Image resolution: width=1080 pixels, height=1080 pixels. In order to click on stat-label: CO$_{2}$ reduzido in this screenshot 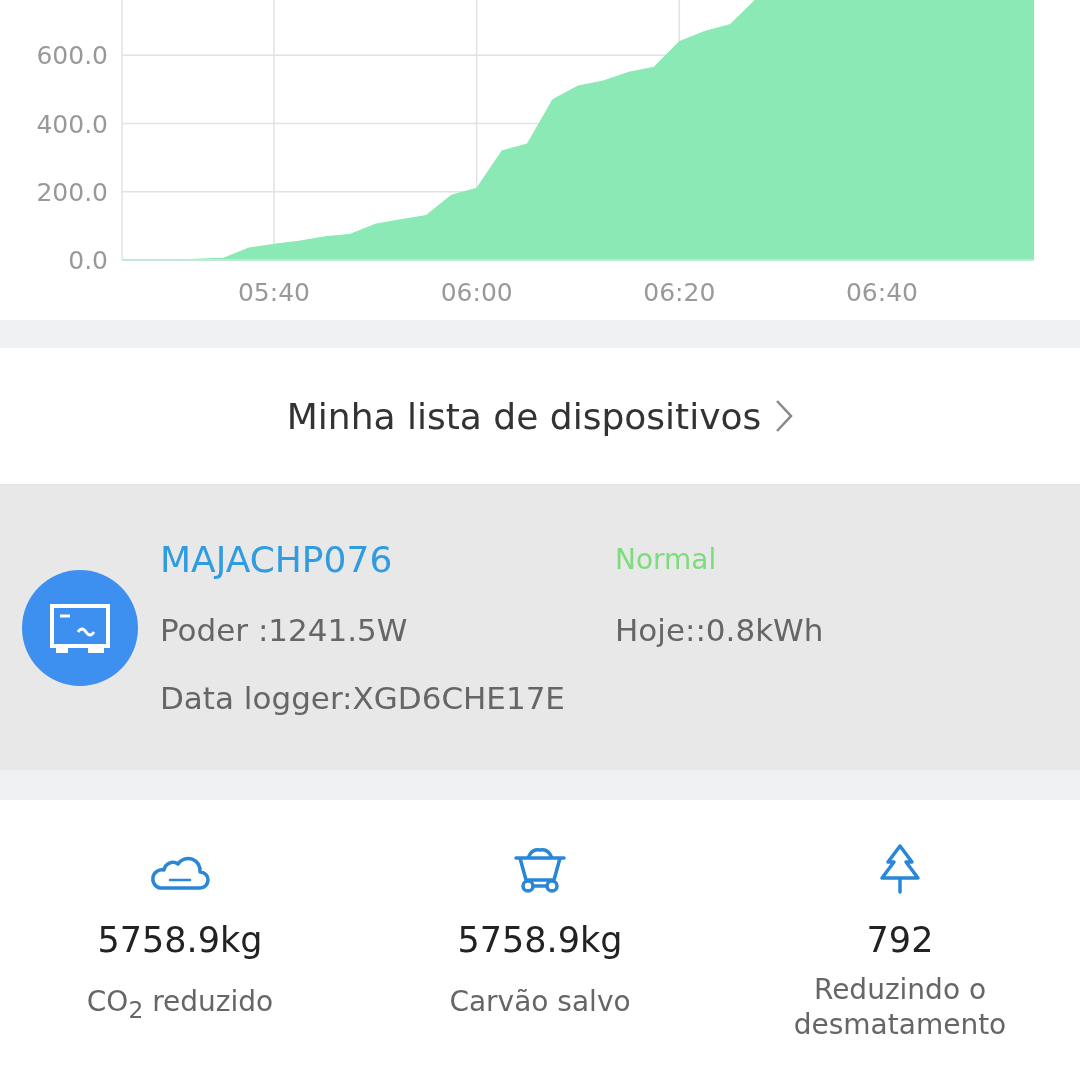, I will do `click(180, 1004)`.